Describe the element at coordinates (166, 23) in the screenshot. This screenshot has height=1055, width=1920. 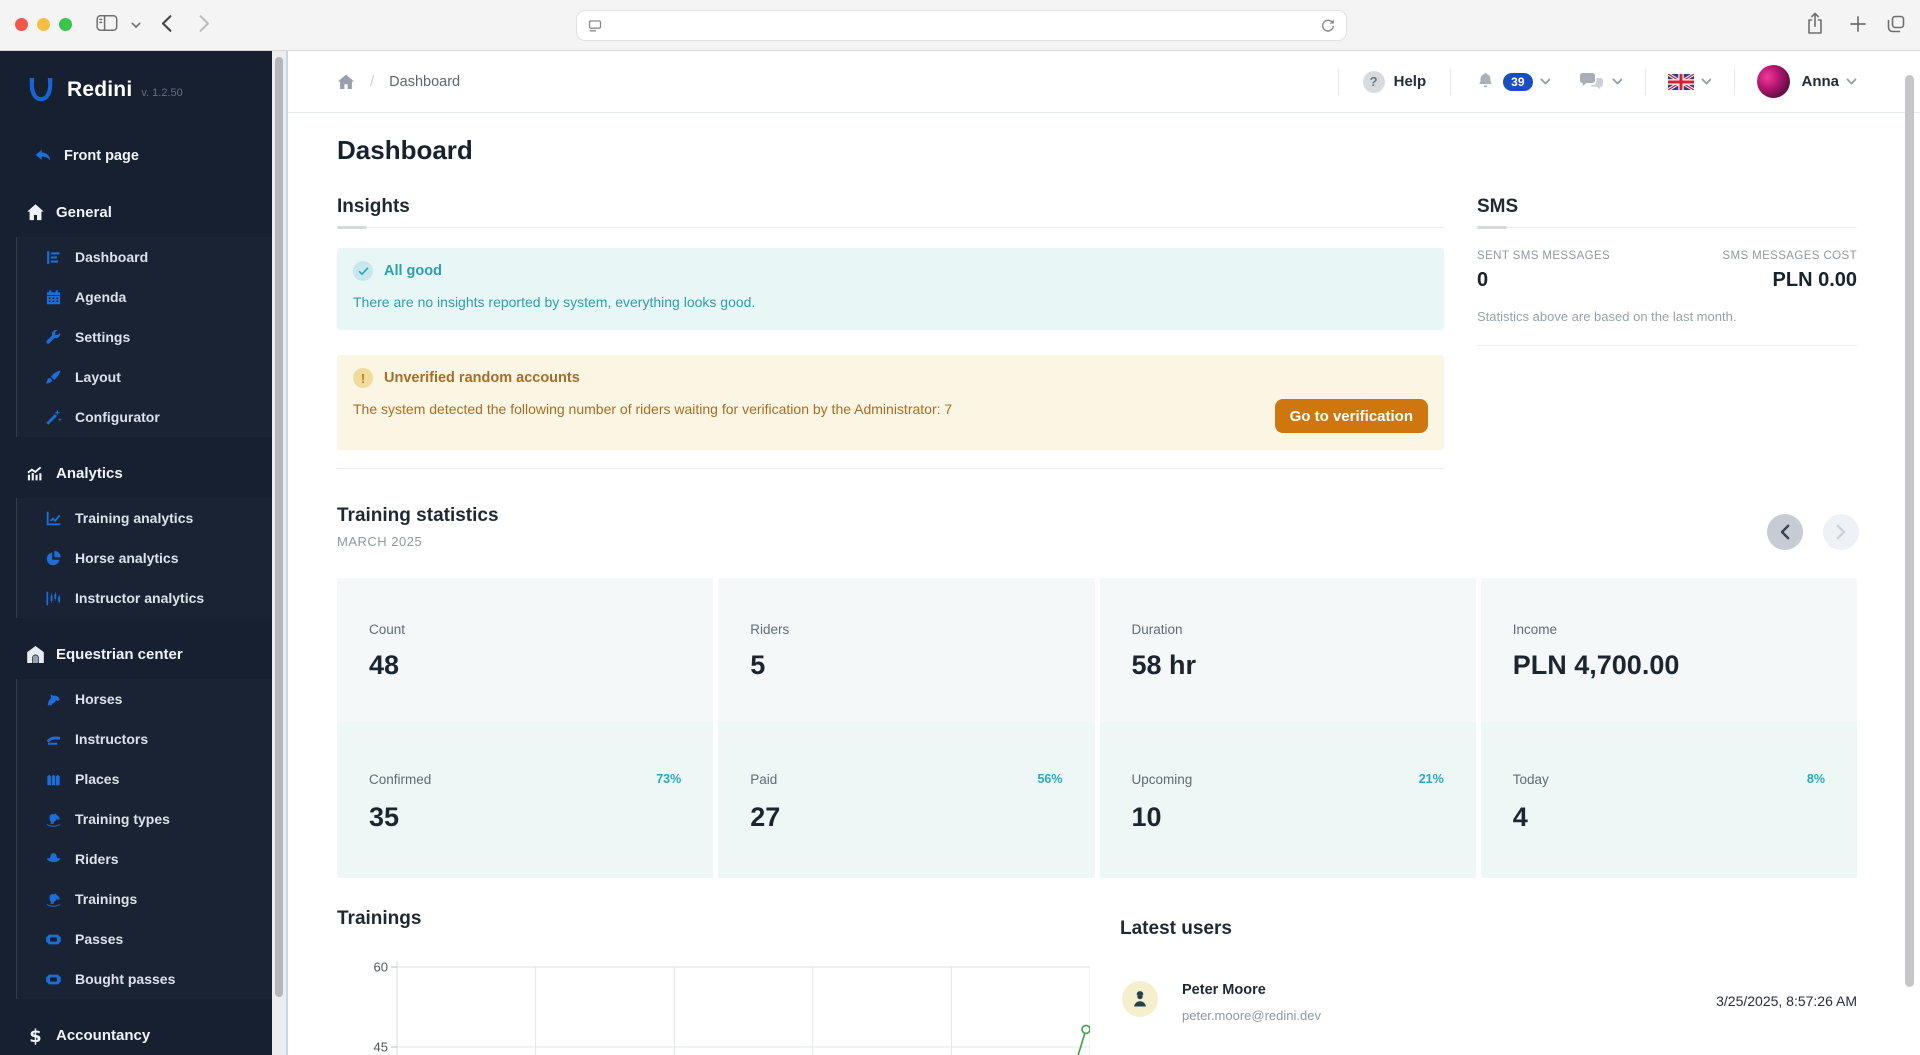
I see `back-icon` at that location.